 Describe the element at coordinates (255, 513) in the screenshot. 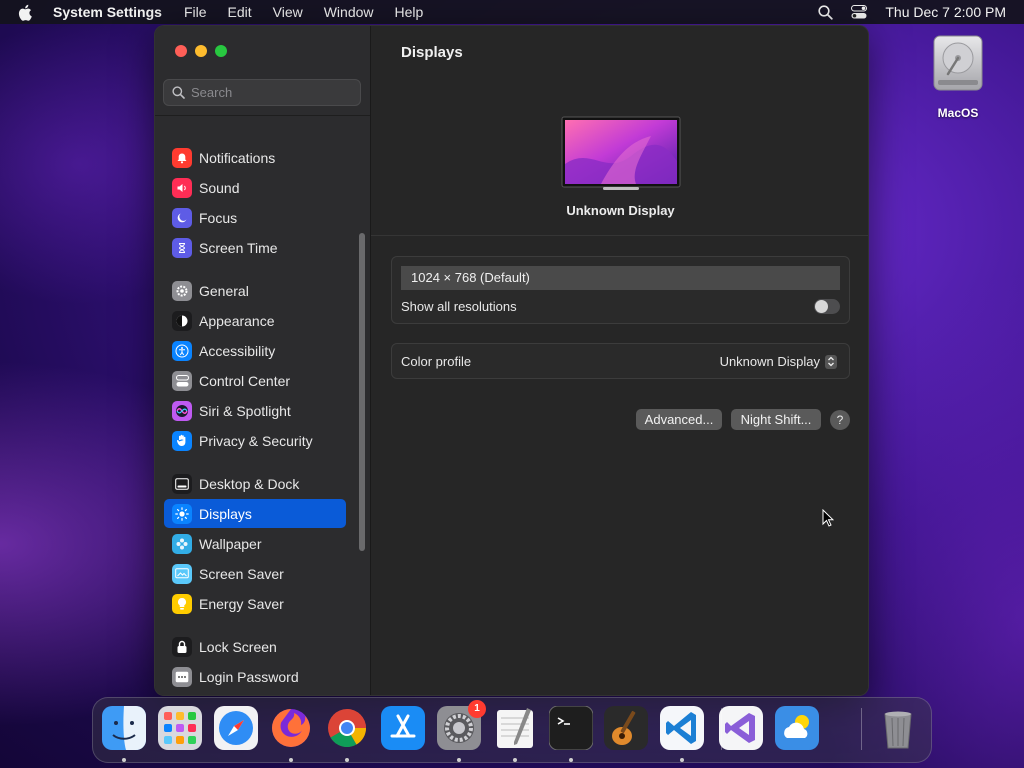

I see `sidebar-item-displays: Displays` at that location.